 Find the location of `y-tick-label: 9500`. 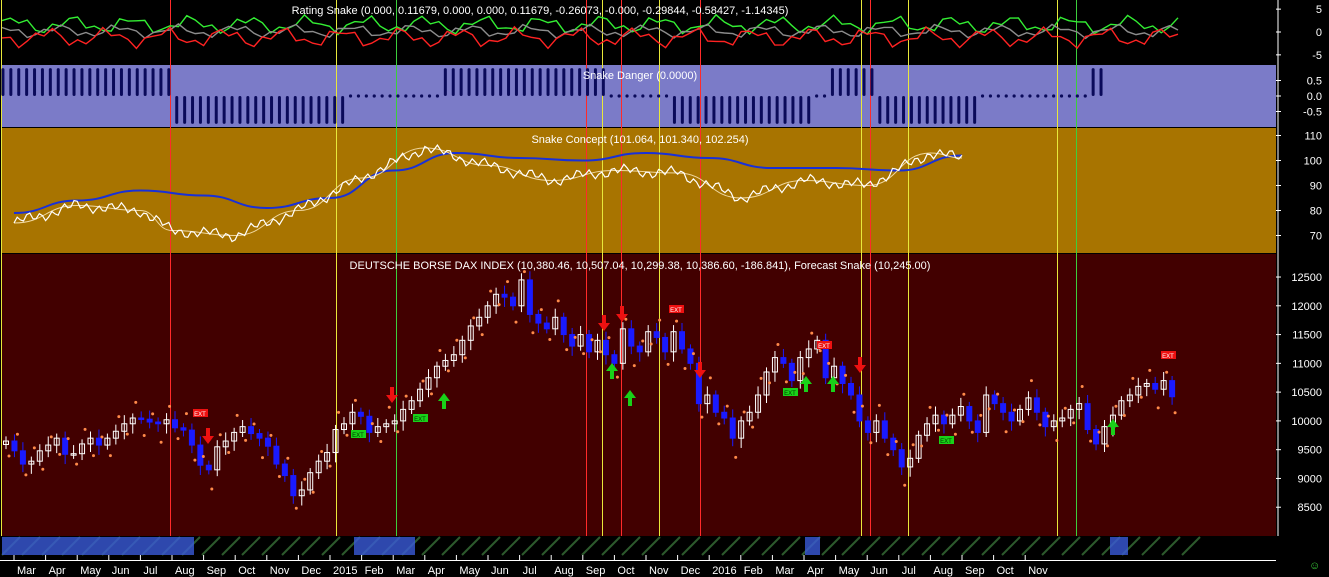

y-tick-label: 9500 is located at coordinates (1310, 451).